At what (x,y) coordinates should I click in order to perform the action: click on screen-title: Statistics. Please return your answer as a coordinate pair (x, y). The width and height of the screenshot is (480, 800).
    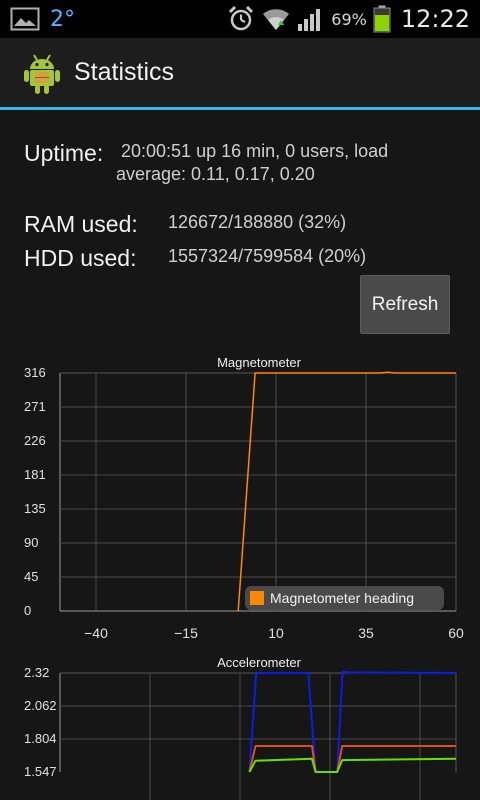
    Looking at the image, I should click on (124, 72).